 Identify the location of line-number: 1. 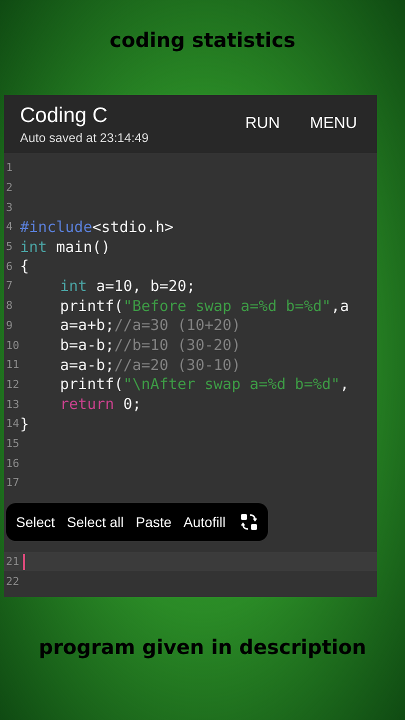
(9, 167).